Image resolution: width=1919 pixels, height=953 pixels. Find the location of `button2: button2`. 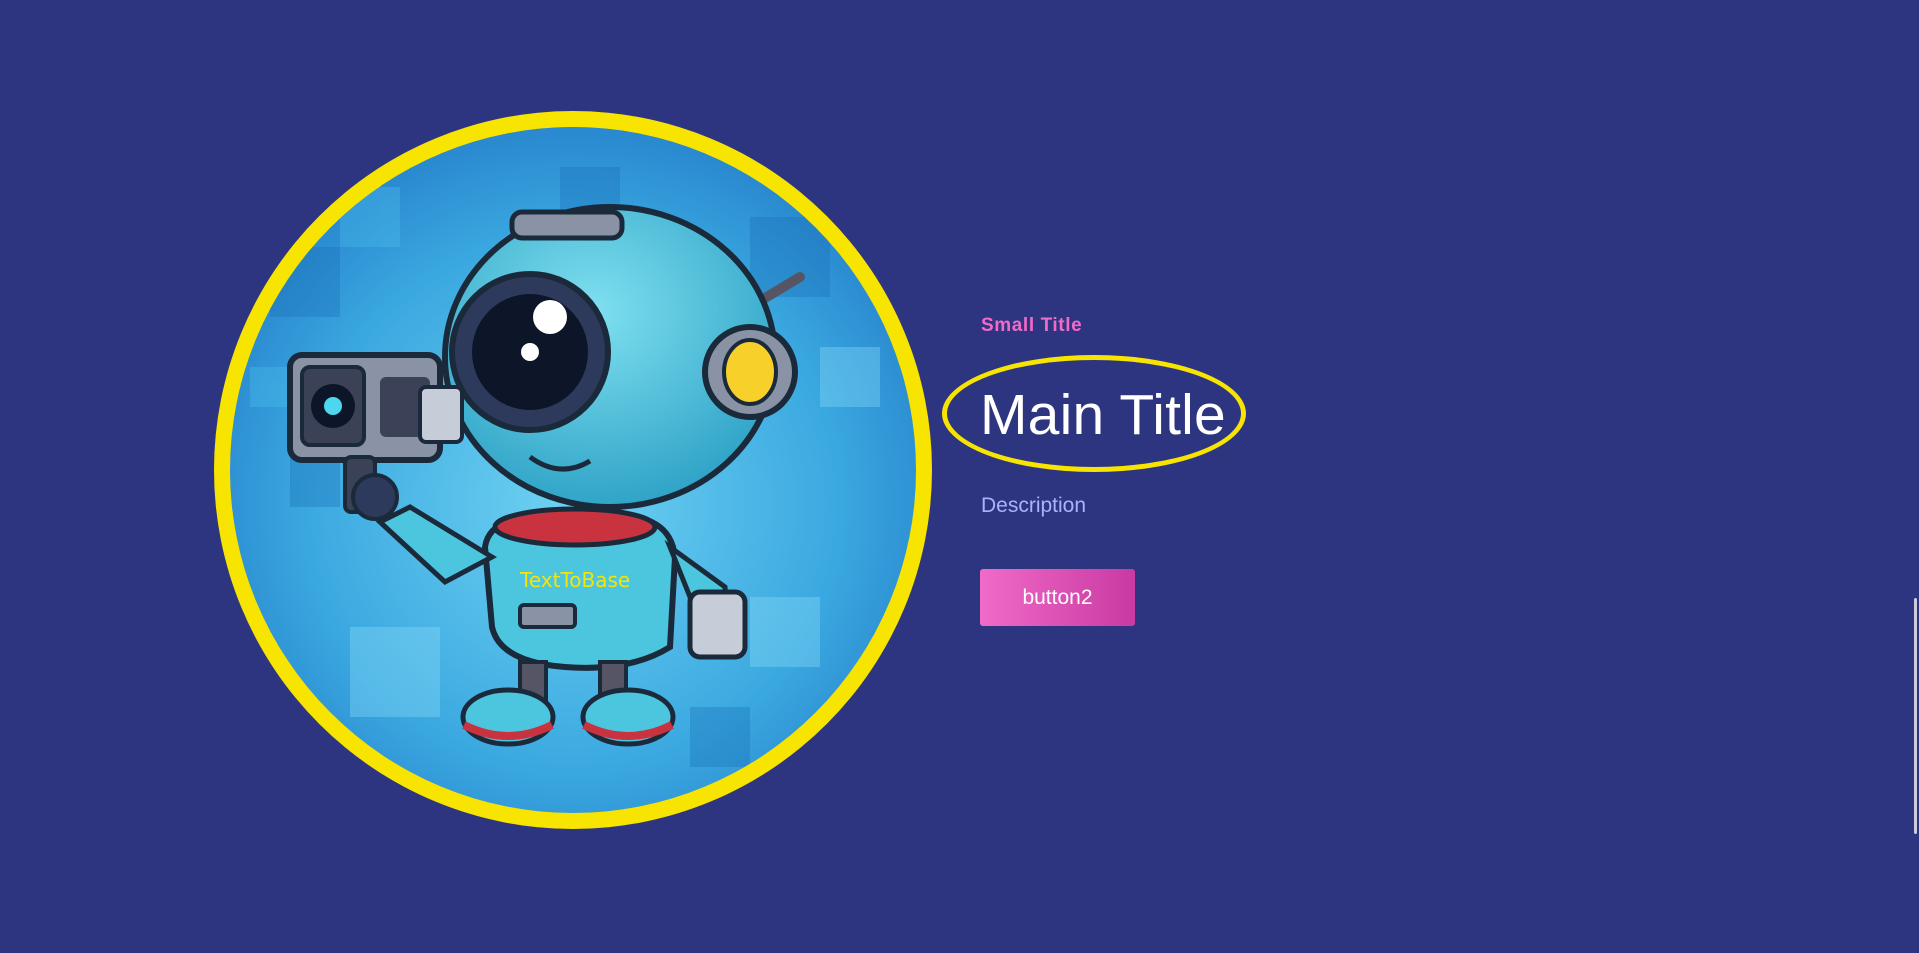

button2: button2 is located at coordinates (1057, 597).